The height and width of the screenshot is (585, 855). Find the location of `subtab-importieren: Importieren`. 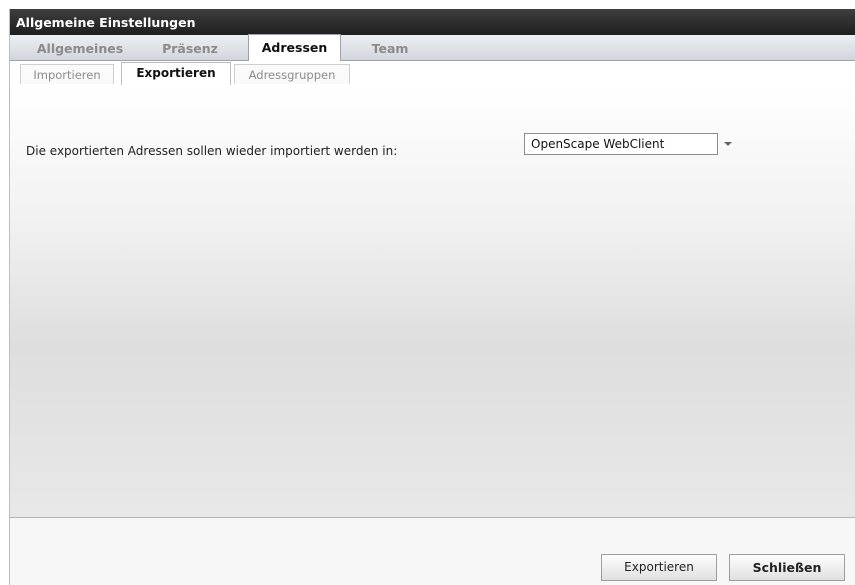

subtab-importieren: Importieren is located at coordinates (67, 74).